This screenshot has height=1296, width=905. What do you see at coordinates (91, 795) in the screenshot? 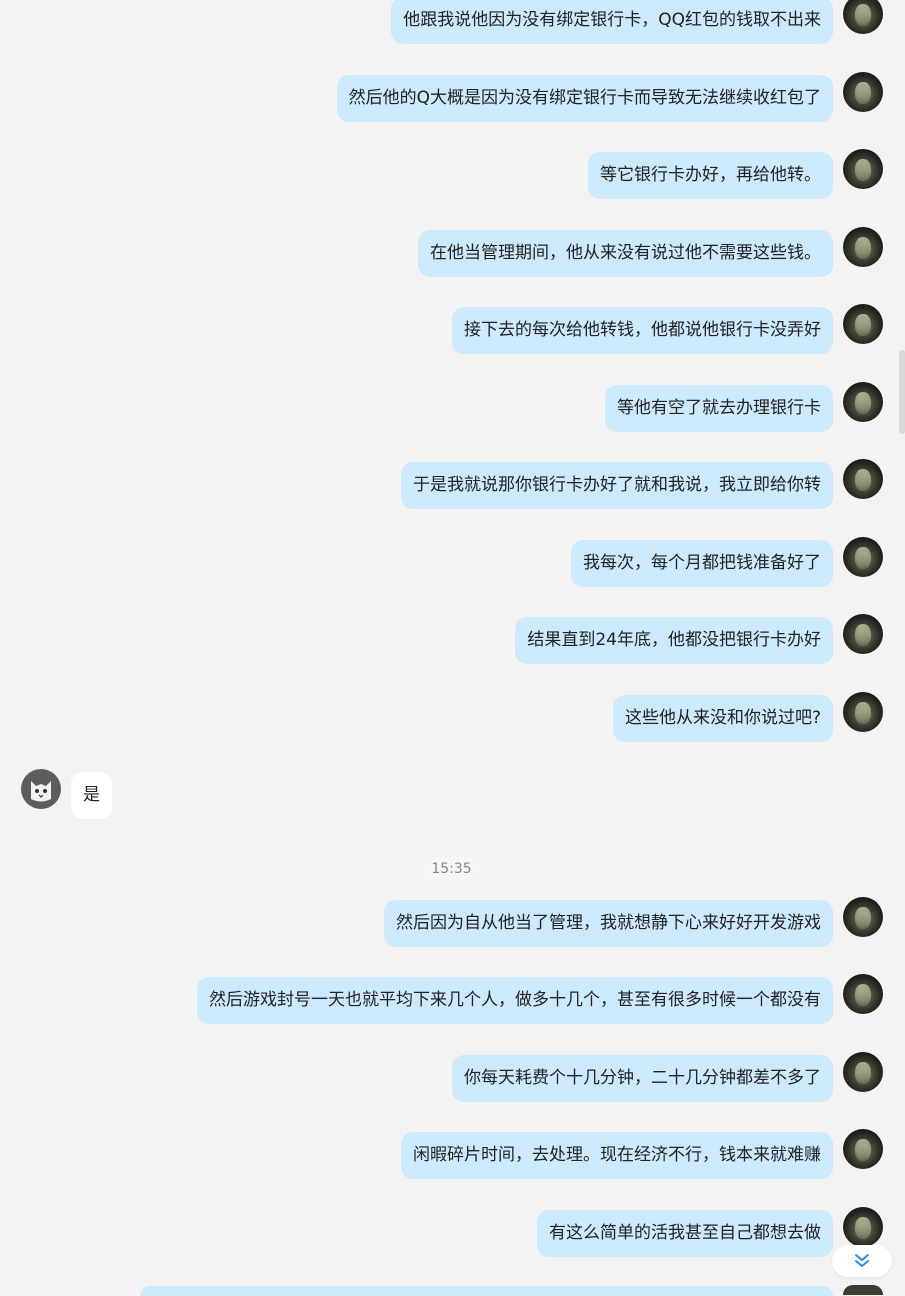
I see `message-bubble: 是` at bounding box center [91, 795].